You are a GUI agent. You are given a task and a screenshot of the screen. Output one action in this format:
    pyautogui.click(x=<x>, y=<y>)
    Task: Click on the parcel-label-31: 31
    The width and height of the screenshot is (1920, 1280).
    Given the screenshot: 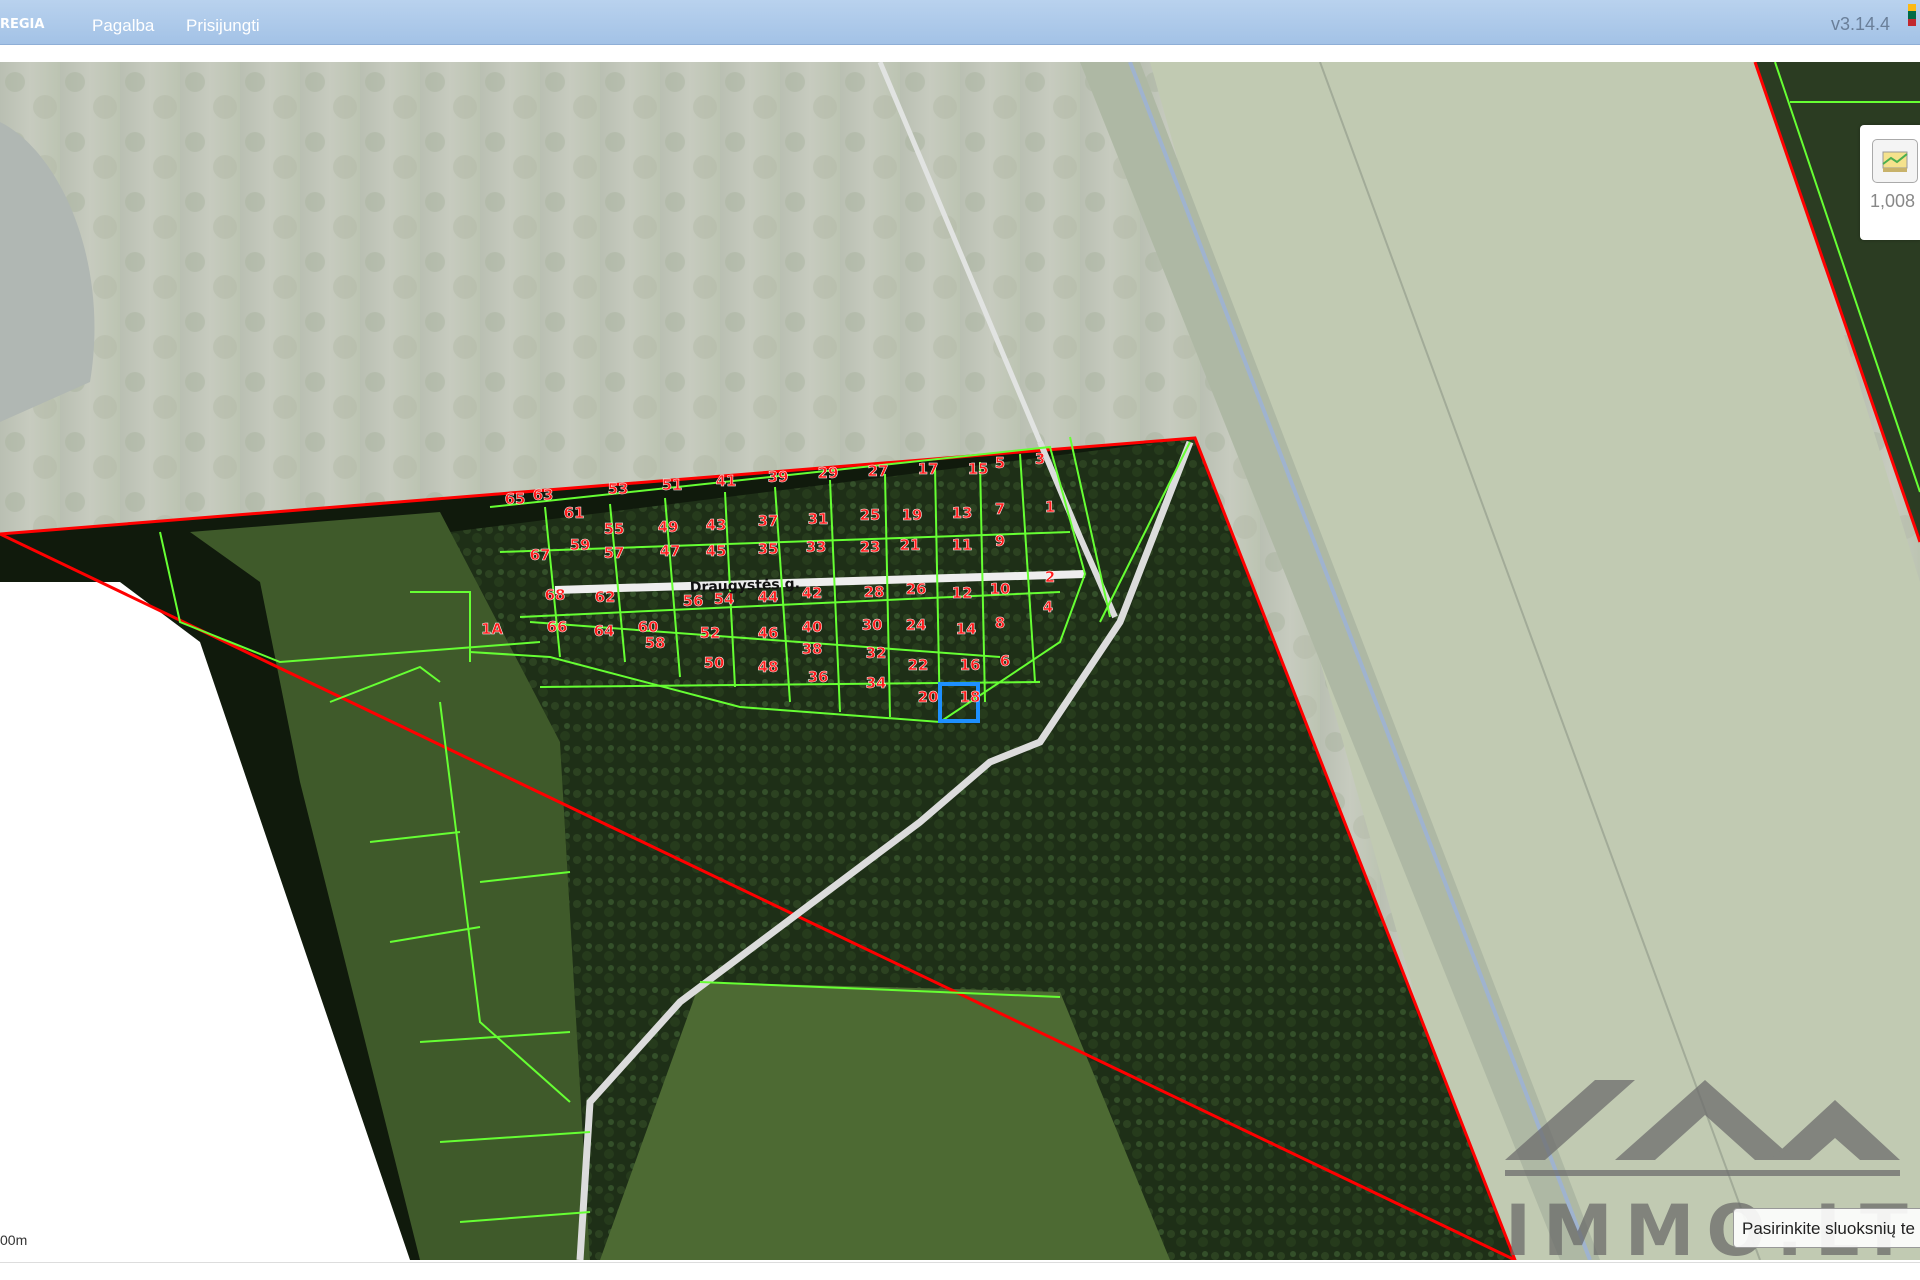 What is the action you would take?
    pyautogui.click(x=818, y=519)
    